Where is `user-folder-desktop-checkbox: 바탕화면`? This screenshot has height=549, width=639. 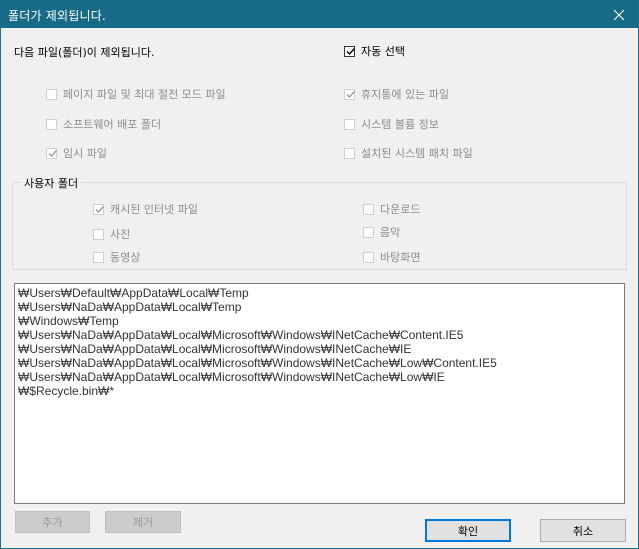 user-folder-desktop-checkbox: 바탕화면 is located at coordinates (391, 257).